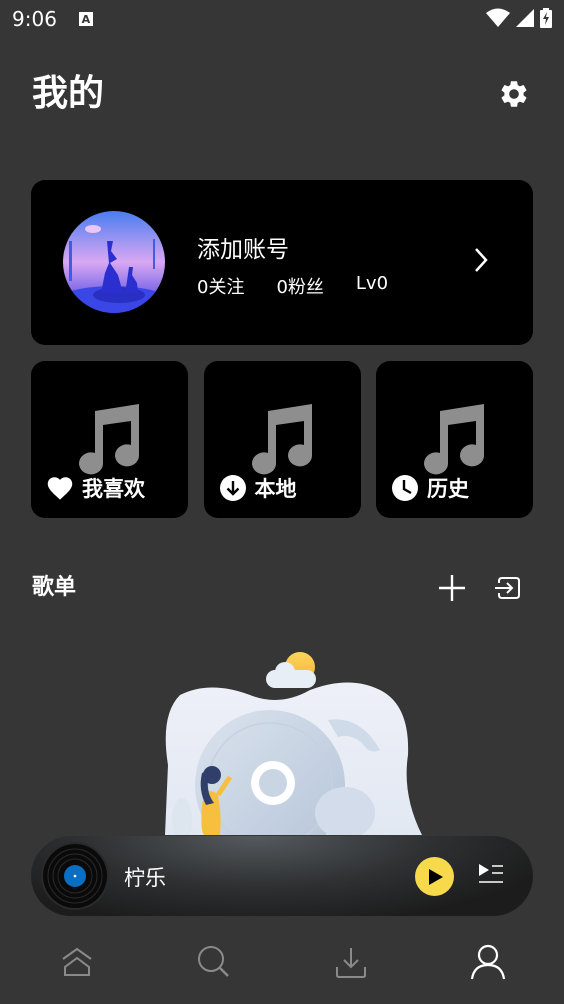 The height and width of the screenshot is (1004, 564). What do you see at coordinates (243, 250) in the screenshot?
I see `profile-name: 添加账号` at bounding box center [243, 250].